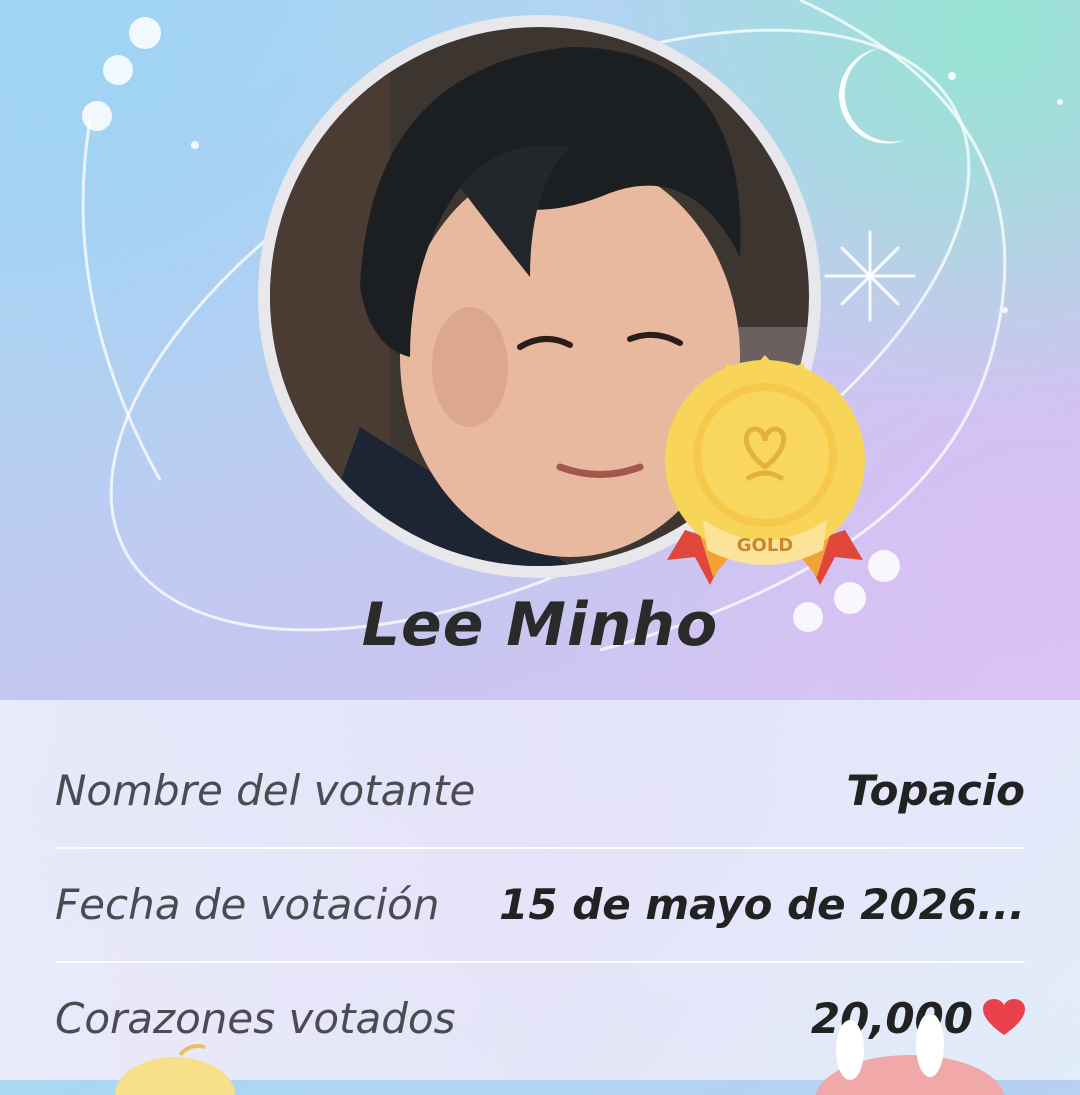 This screenshot has height=1095, width=1080. What do you see at coordinates (540, 625) in the screenshot?
I see `profile-name: Lee Minho` at bounding box center [540, 625].